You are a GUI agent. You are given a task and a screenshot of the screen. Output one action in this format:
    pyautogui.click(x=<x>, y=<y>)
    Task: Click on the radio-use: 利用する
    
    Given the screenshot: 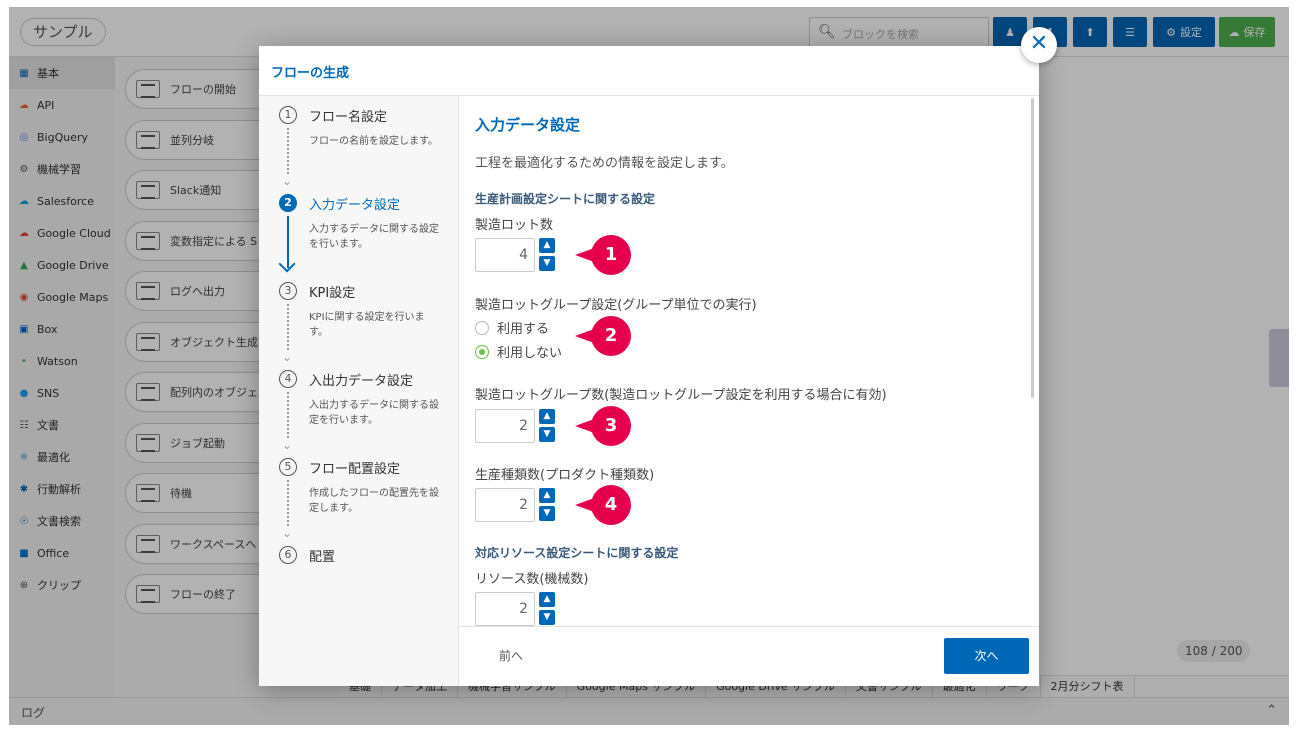 What is the action you would take?
    pyautogui.click(x=512, y=327)
    